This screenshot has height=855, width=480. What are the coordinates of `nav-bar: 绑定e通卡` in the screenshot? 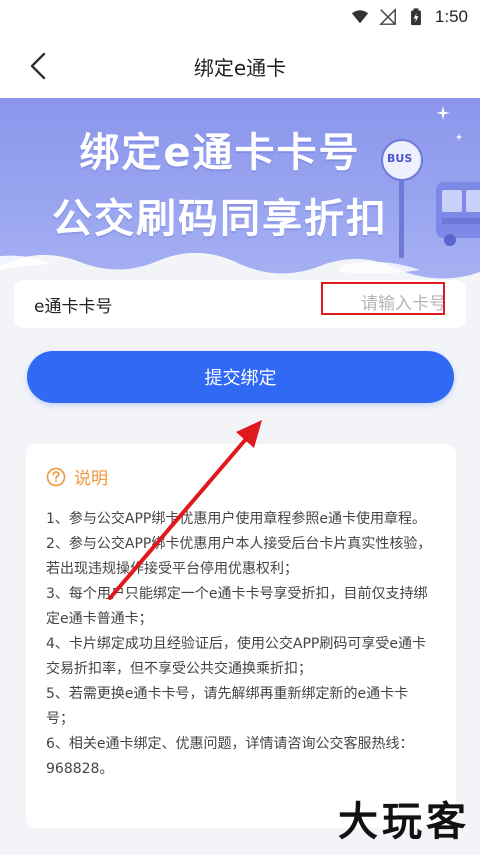 It's located at (240, 66).